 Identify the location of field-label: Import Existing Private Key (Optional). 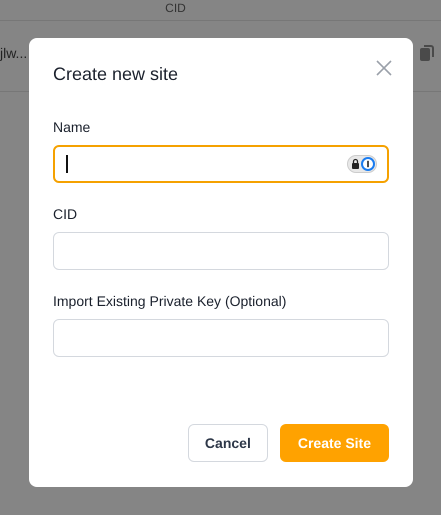
(170, 301).